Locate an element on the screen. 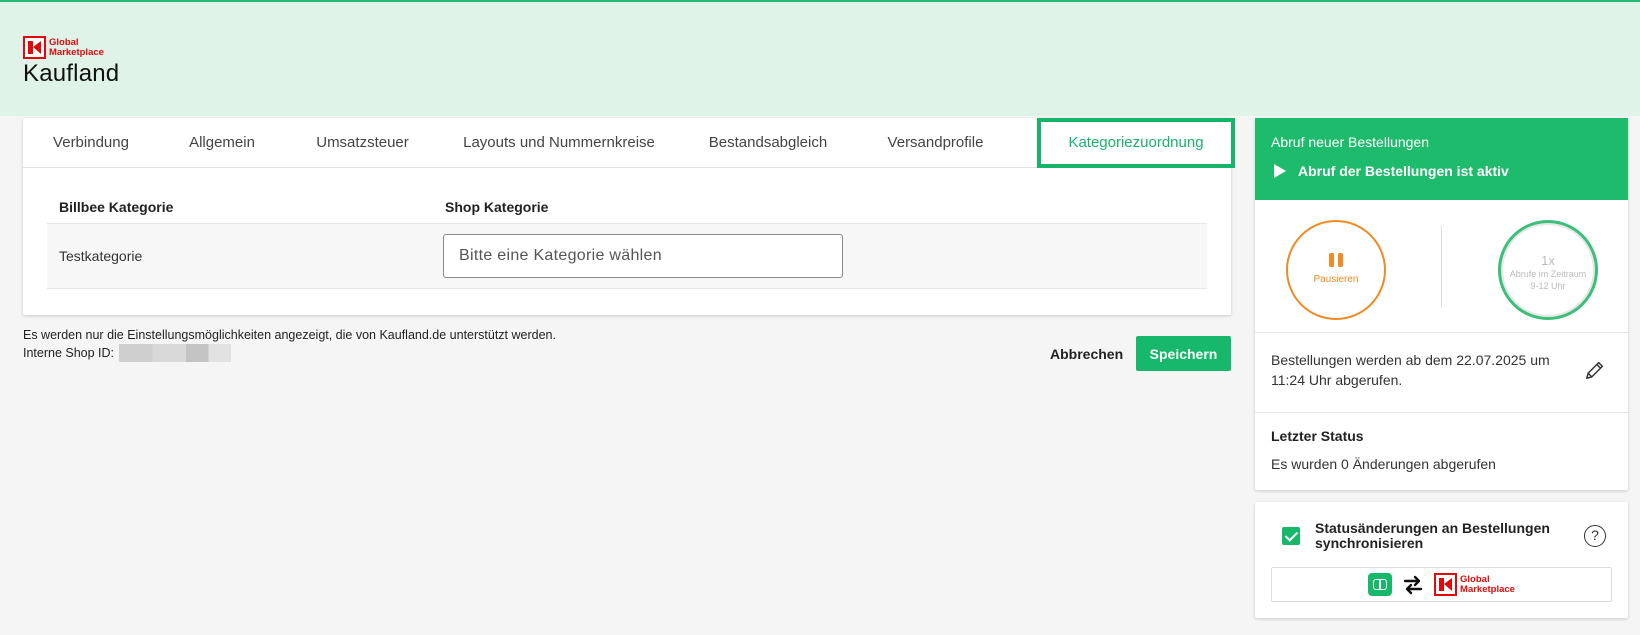 This screenshot has height=635, width=1640. small-logo-text-line1: Global is located at coordinates (1475, 579).